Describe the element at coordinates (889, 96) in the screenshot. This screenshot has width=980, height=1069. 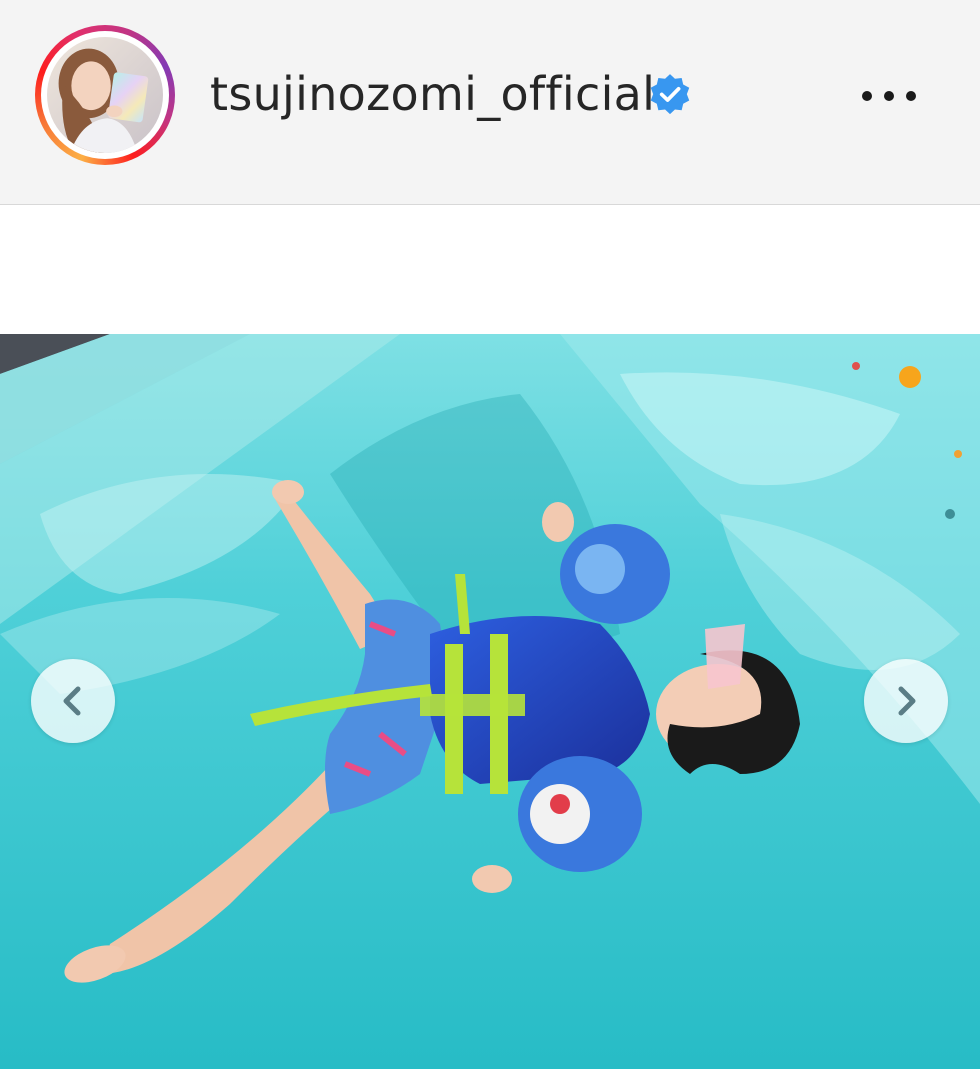
I see `more-options-icon` at that location.